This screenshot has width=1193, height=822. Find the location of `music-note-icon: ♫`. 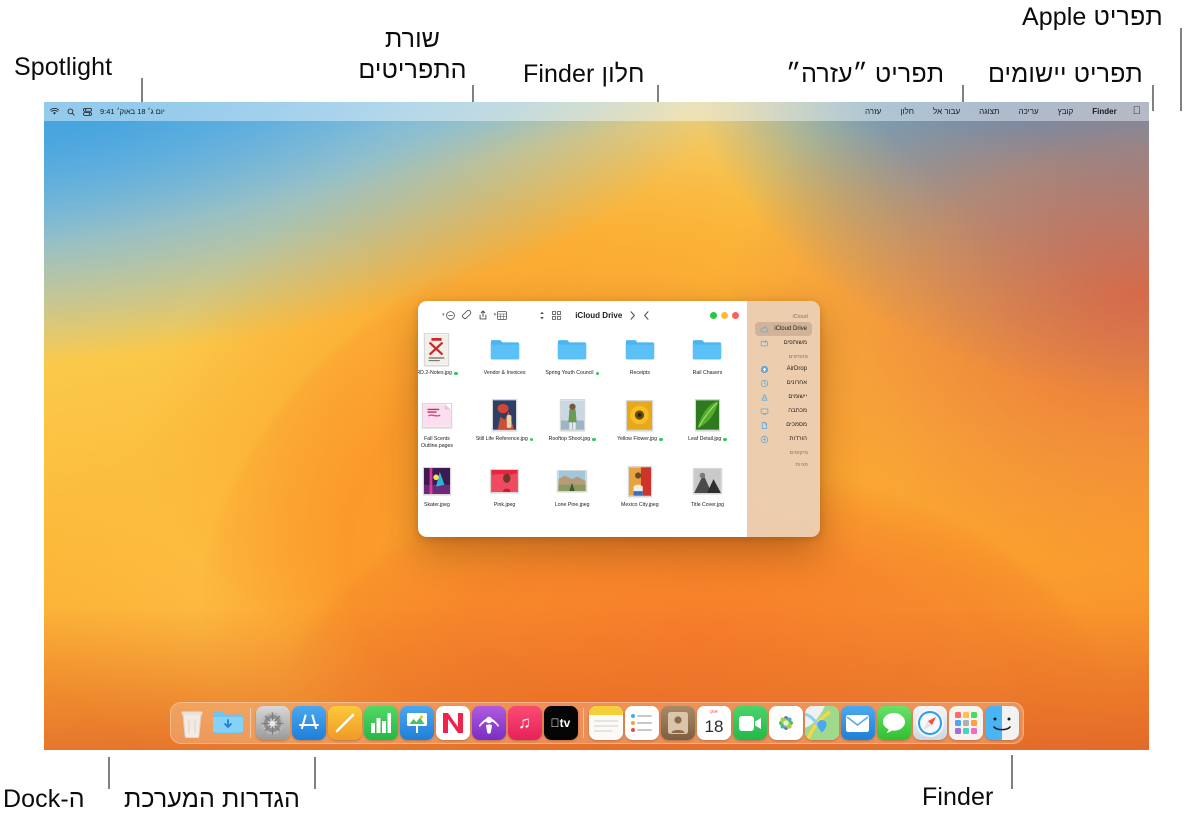

music-note-icon: ♫ is located at coordinates (524, 722).